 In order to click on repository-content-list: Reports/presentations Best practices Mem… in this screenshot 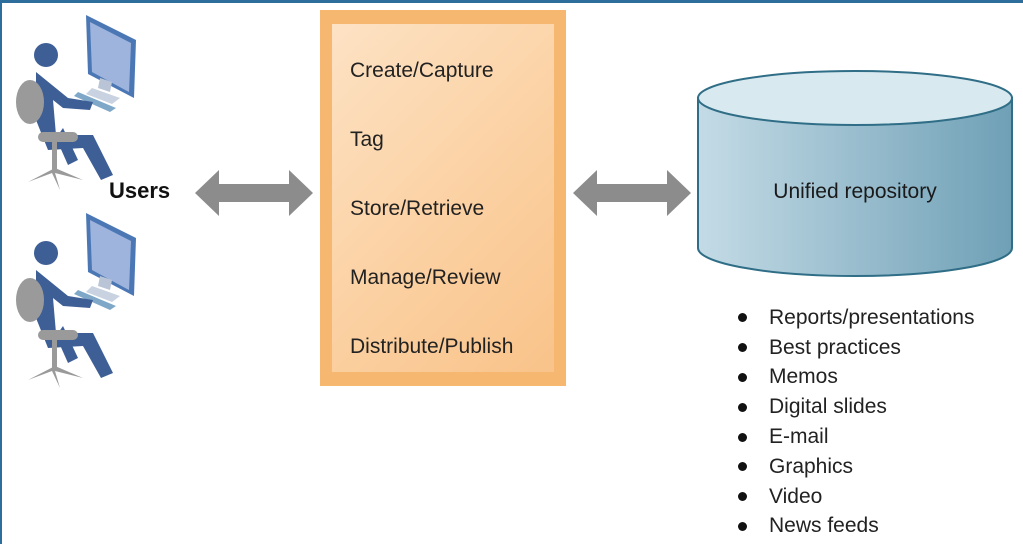, I will do `click(856, 422)`.